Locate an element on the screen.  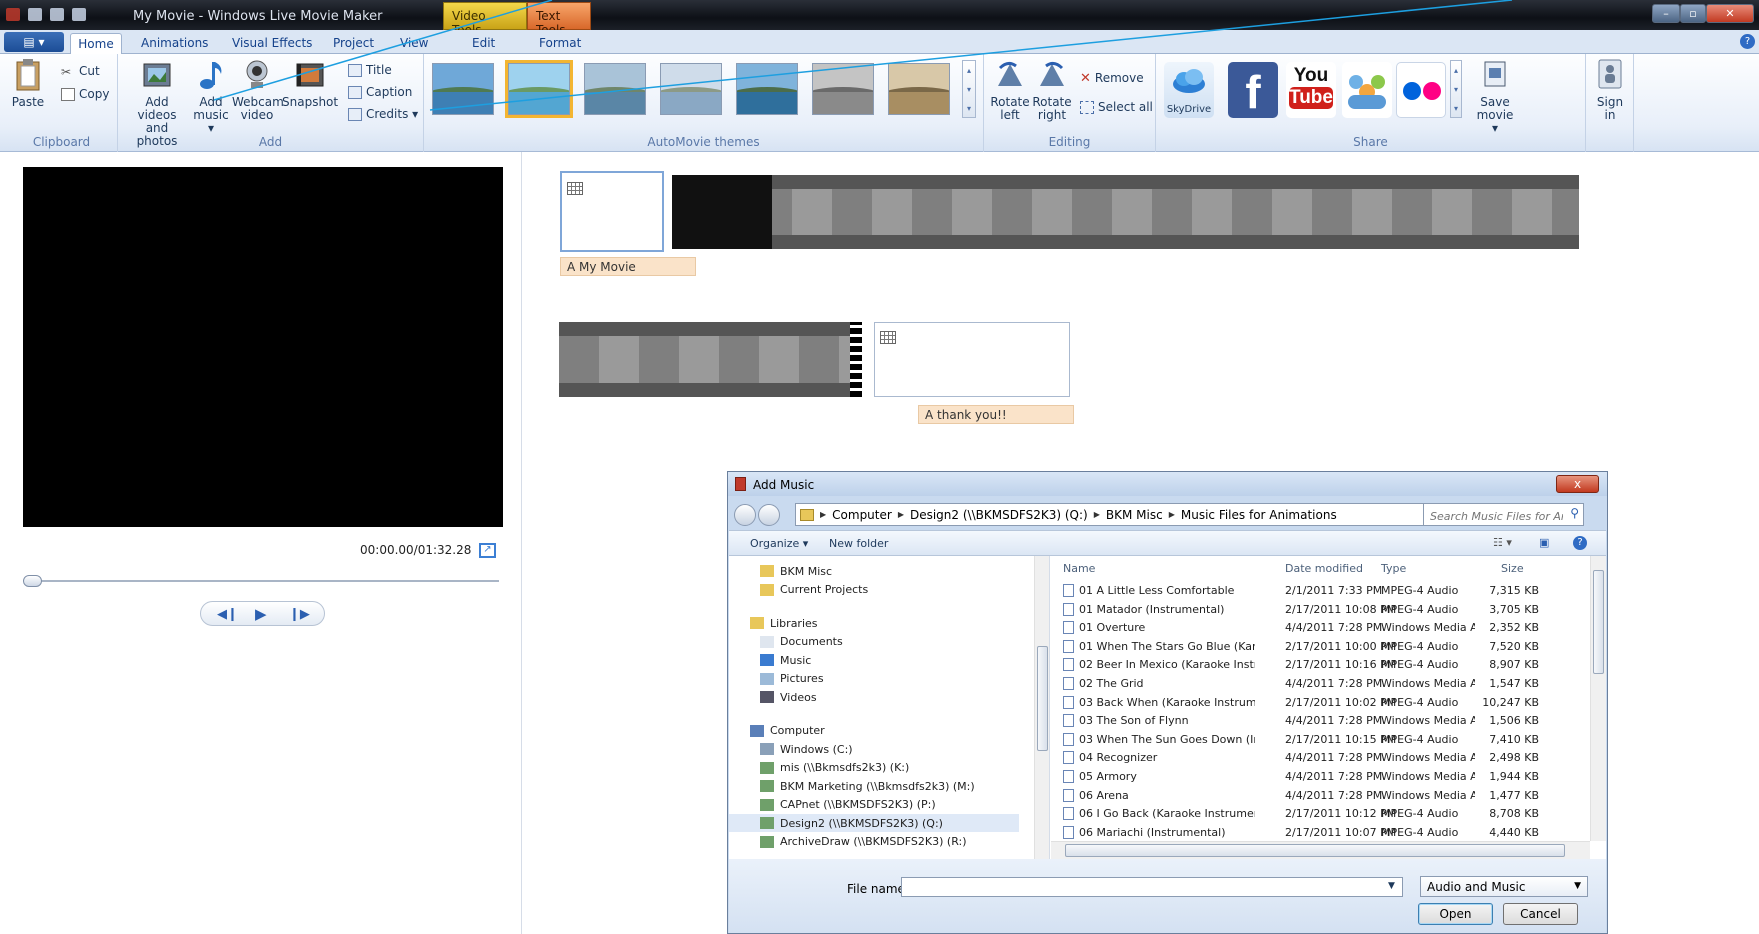
copy-button: Copy is located at coordinates (85, 94).